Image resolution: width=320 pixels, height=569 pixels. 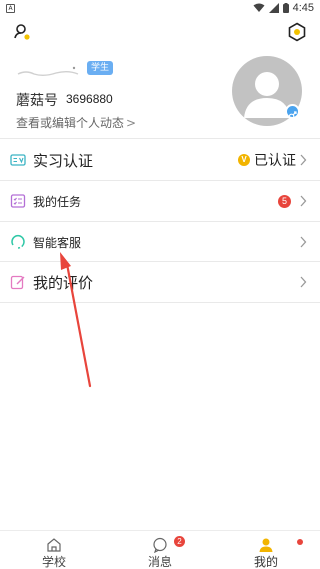 What do you see at coordinates (131, 122) in the screenshot?
I see `chevron-right-icon: >` at bounding box center [131, 122].